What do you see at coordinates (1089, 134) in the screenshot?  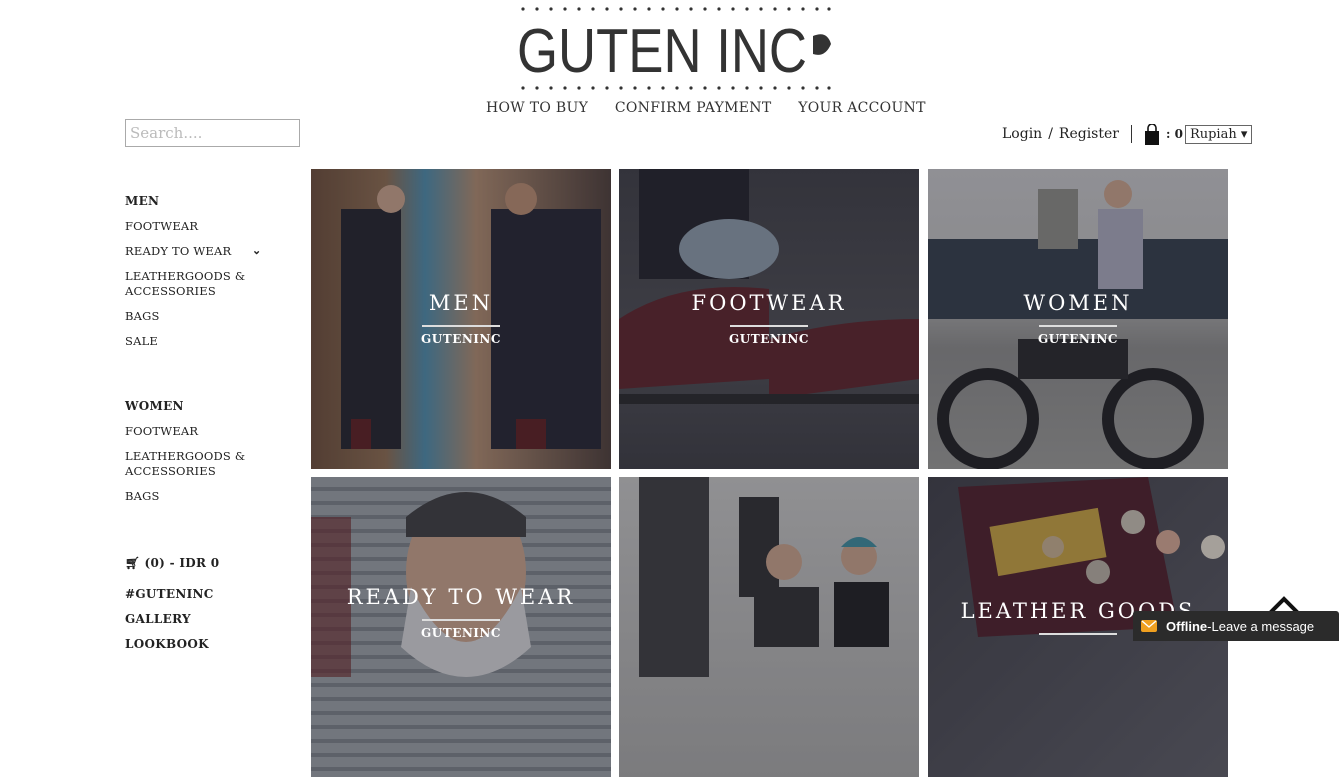 I see `register-link: Register` at bounding box center [1089, 134].